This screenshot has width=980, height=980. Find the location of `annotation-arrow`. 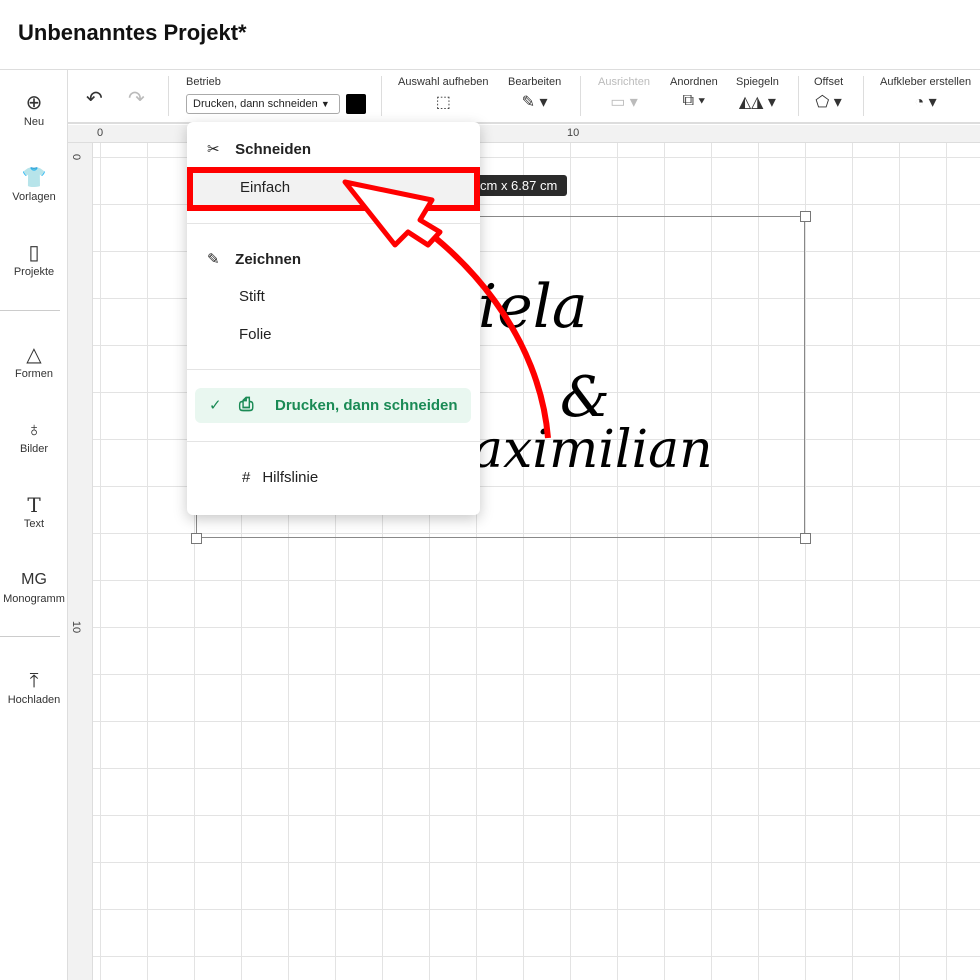

annotation-arrow is located at coordinates (446, 309).